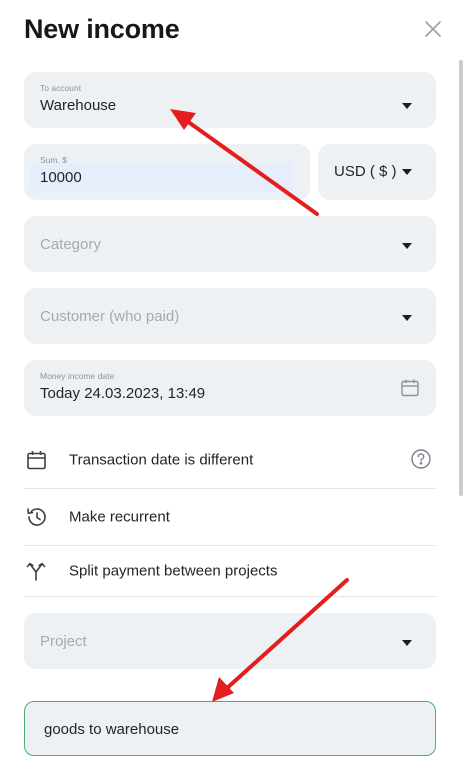 Image resolution: width=464 pixels, height=761 pixels. I want to click on close-icon, so click(433, 29).